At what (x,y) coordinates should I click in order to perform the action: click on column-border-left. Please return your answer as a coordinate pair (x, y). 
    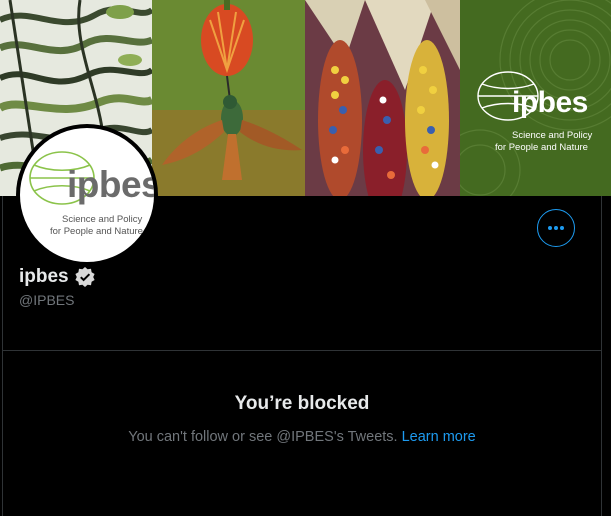
    Looking at the image, I should click on (2, 356).